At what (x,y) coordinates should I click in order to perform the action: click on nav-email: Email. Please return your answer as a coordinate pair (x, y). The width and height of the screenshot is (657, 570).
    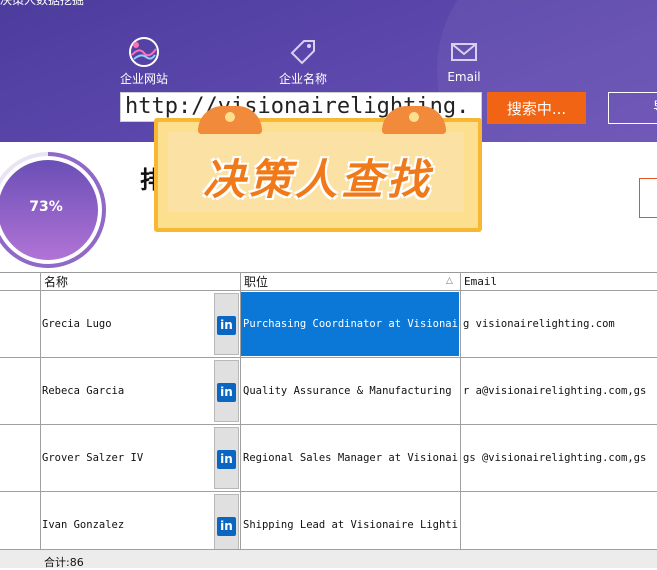
    Looking at the image, I should click on (464, 59).